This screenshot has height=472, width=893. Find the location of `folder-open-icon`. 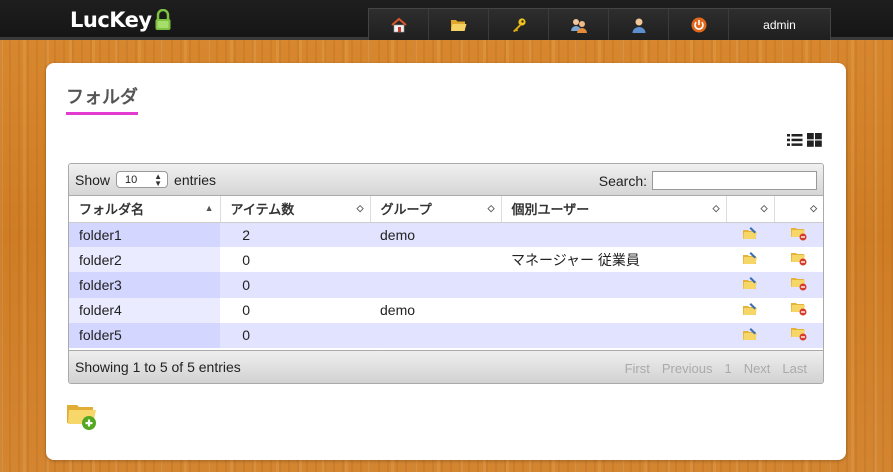

folder-open-icon is located at coordinates (459, 25).